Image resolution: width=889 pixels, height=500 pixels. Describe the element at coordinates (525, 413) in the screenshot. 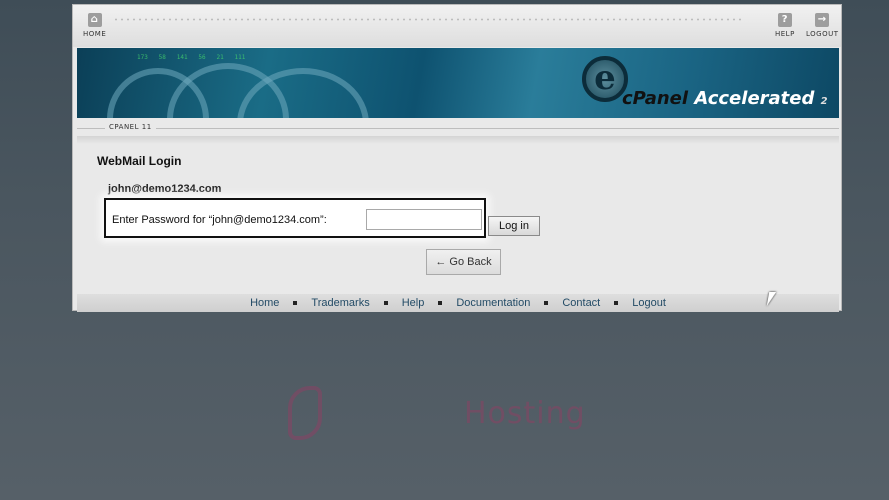

I see `watermark-text: Hosting` at that location.